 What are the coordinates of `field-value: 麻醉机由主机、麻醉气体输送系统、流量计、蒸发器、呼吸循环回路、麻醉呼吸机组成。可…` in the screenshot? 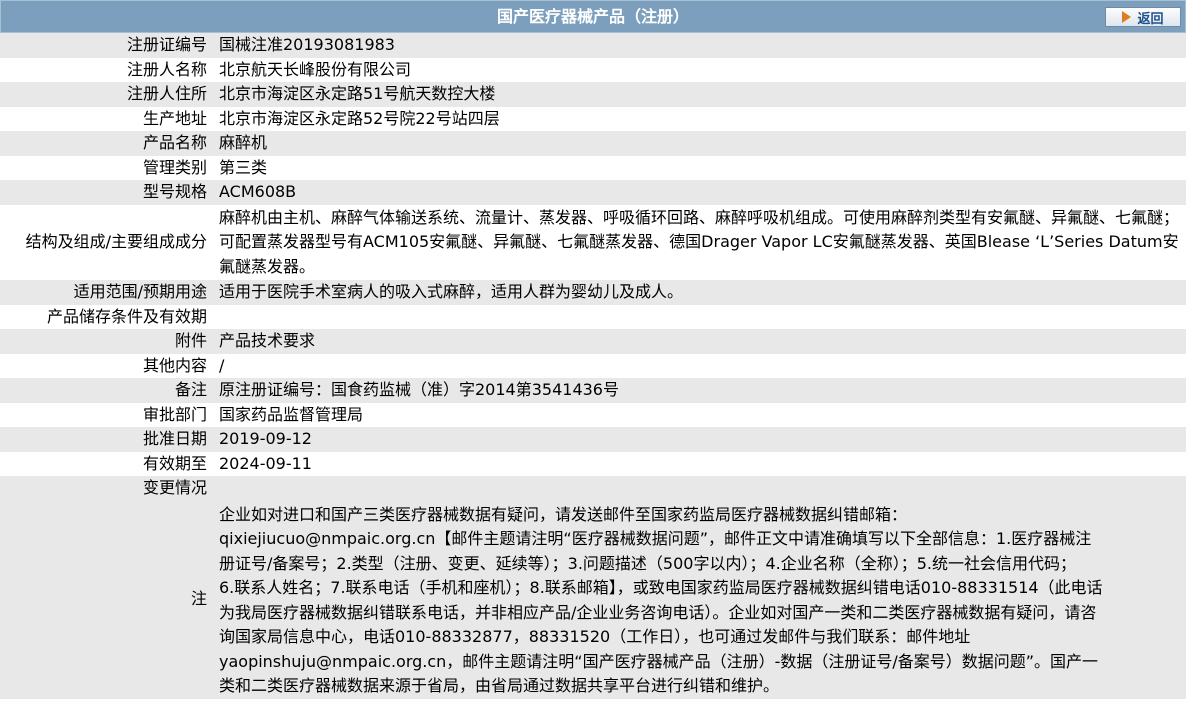 It's located at (699, 241).